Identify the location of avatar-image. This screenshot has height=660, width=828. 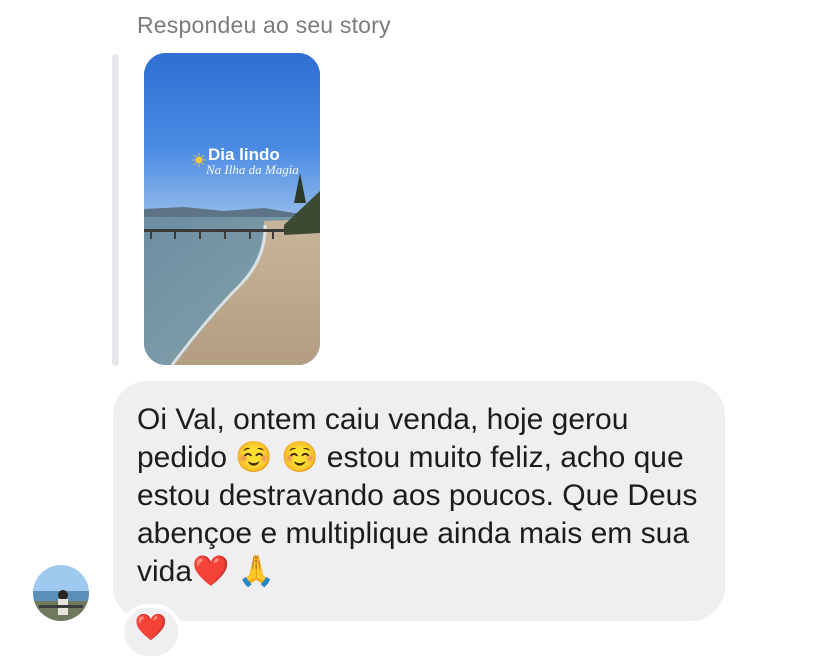
(61, 593).